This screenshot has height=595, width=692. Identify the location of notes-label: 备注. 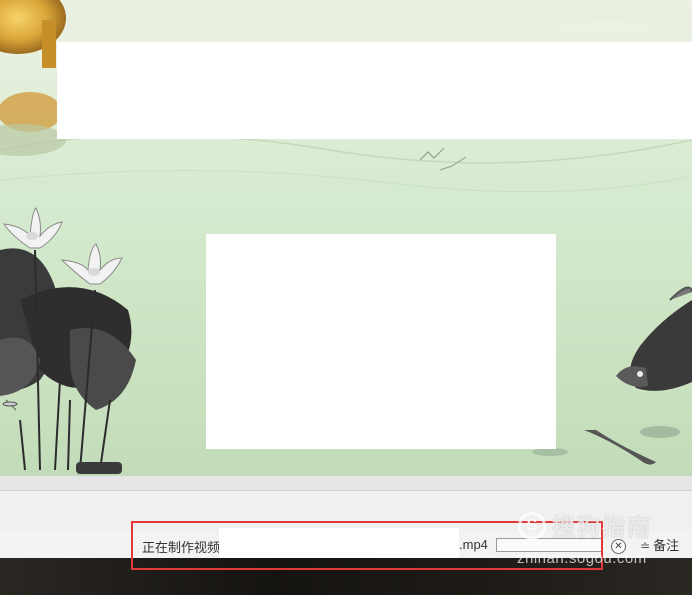
(666, 545).